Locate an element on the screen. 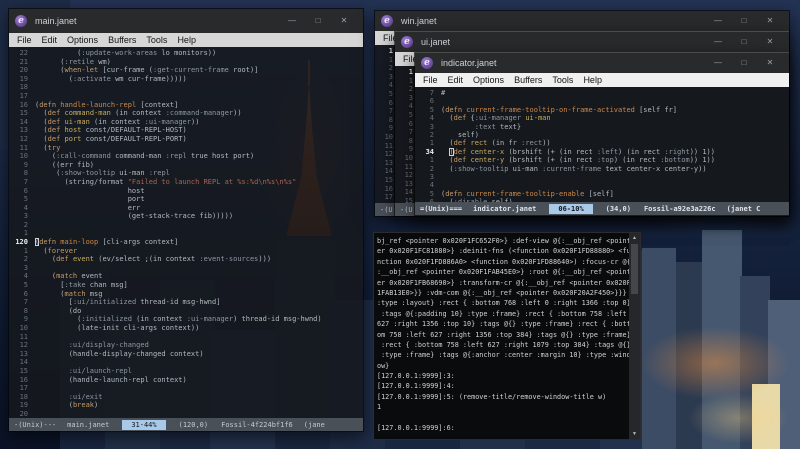  line-number: 19 is located at coordinates (23, 405).